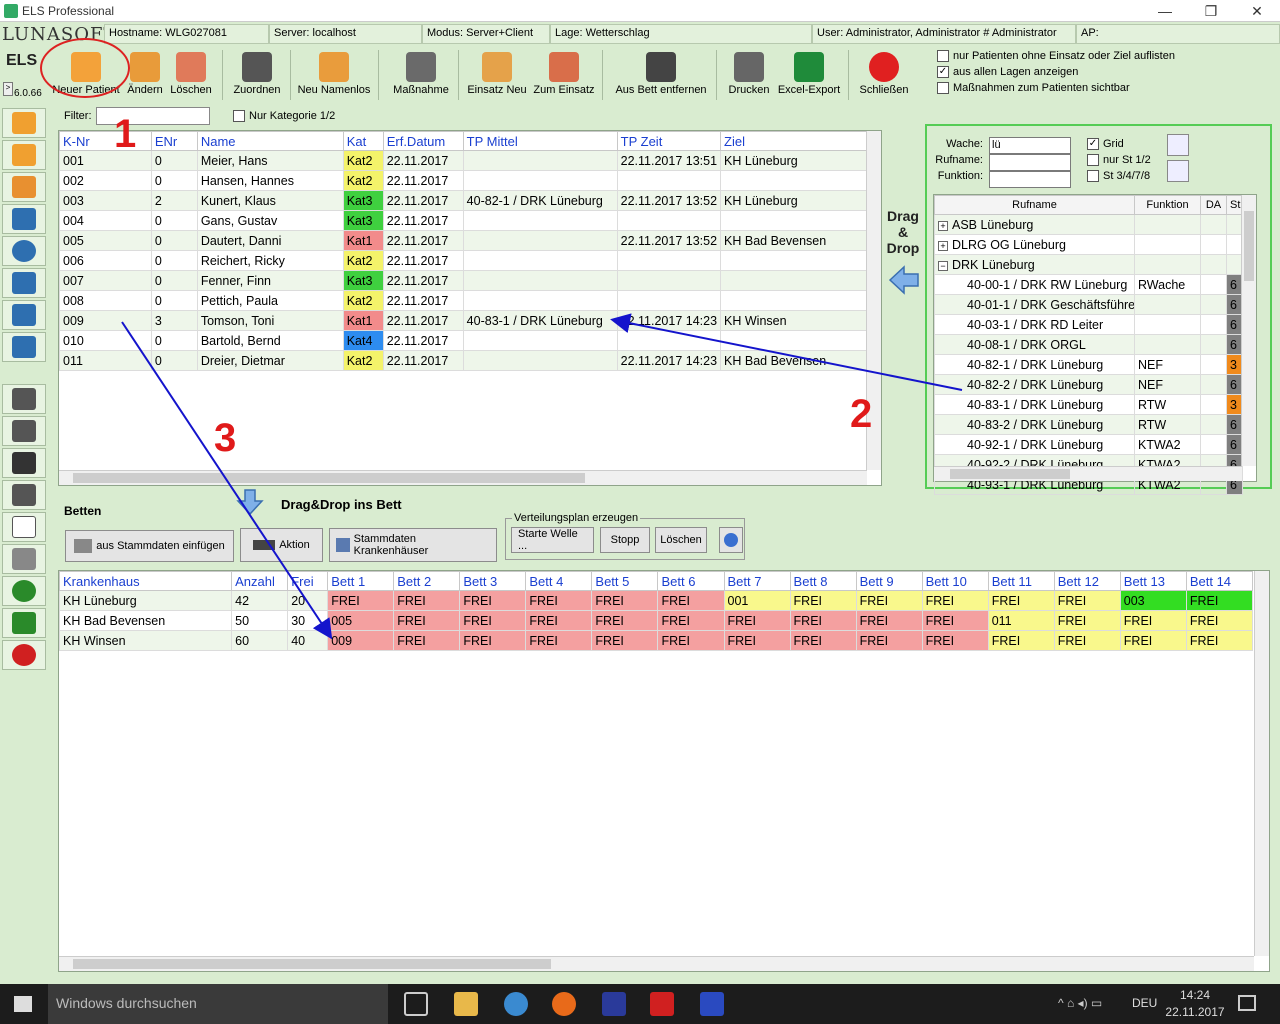  I want to click on excel-export-button: Excel-Export, so click(809, 74).